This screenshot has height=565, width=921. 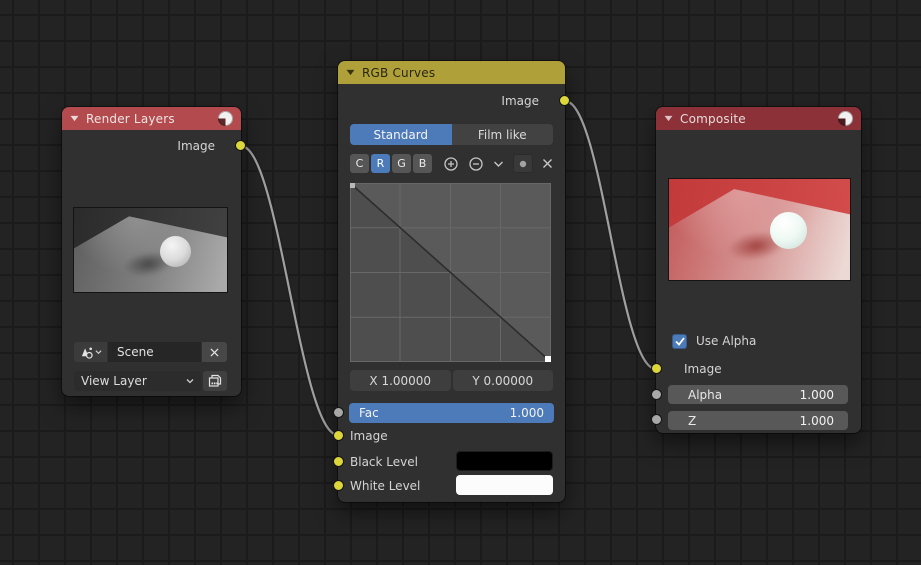 I want to click on input-socket-alpha, so click(x=656, y=394).